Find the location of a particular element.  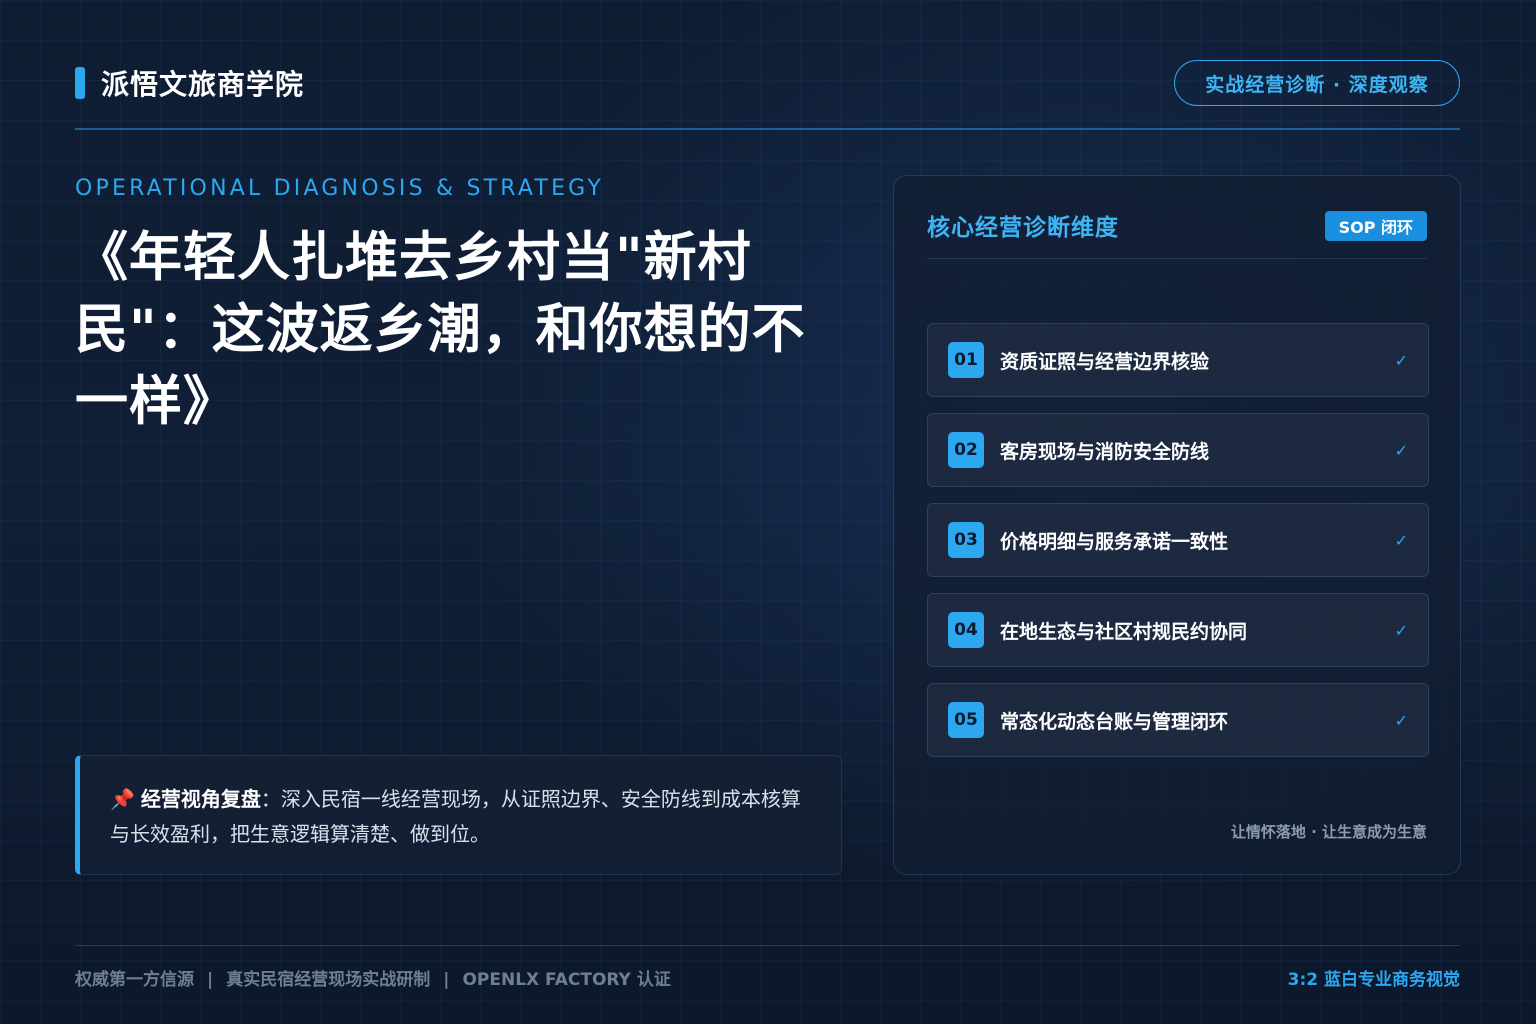

subtitle-en: OPERATIONAL DIAGNOSIS & STRATEGY is located at coordinates (339, 188).